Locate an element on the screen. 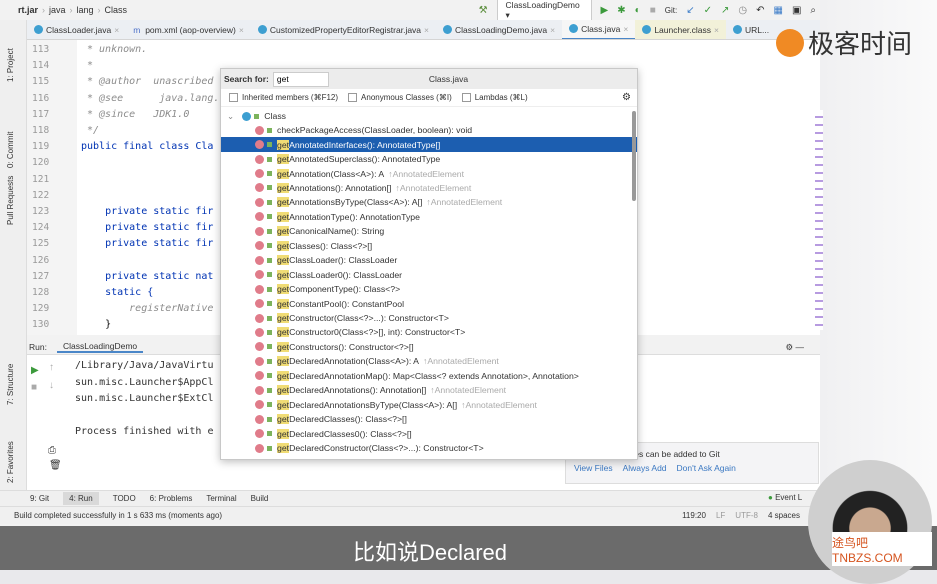 Image resolution: width=937 pixels, height=584 pixels. structure-item: get AnnotatedSuperclass(): AnnotatedType is located at coordinates (429, 159).